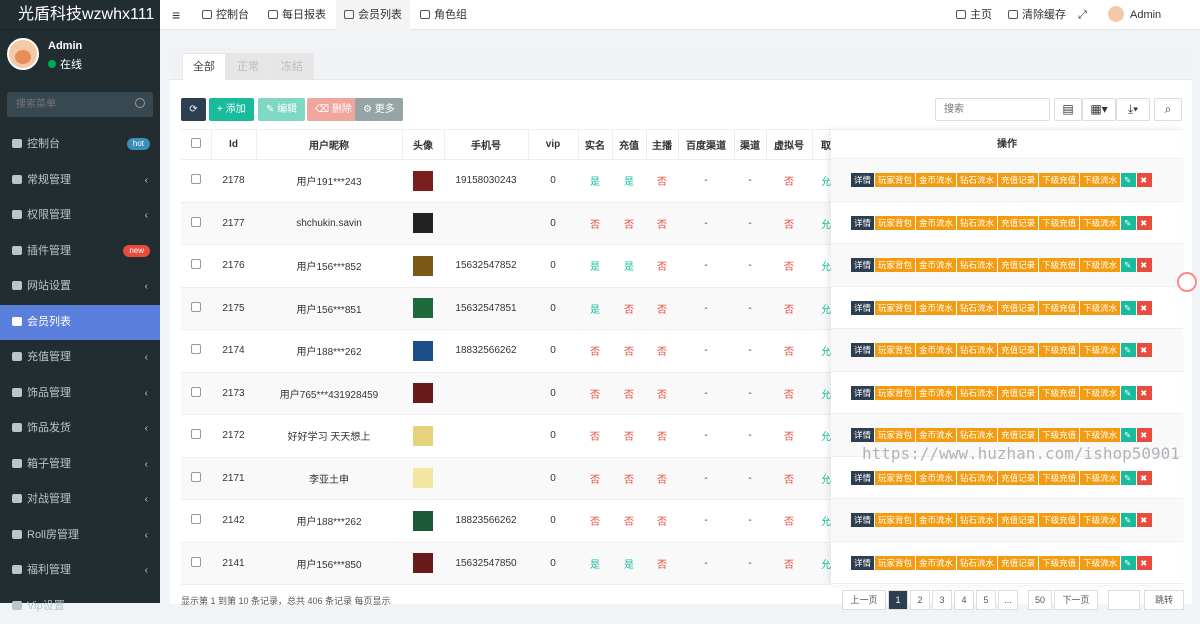 The image size is (1200, 624). What do you see at coordinates (1133, 109) in the screenshot?
I see `export-icon: ⤓▾` at bounding box center [1133, 109].